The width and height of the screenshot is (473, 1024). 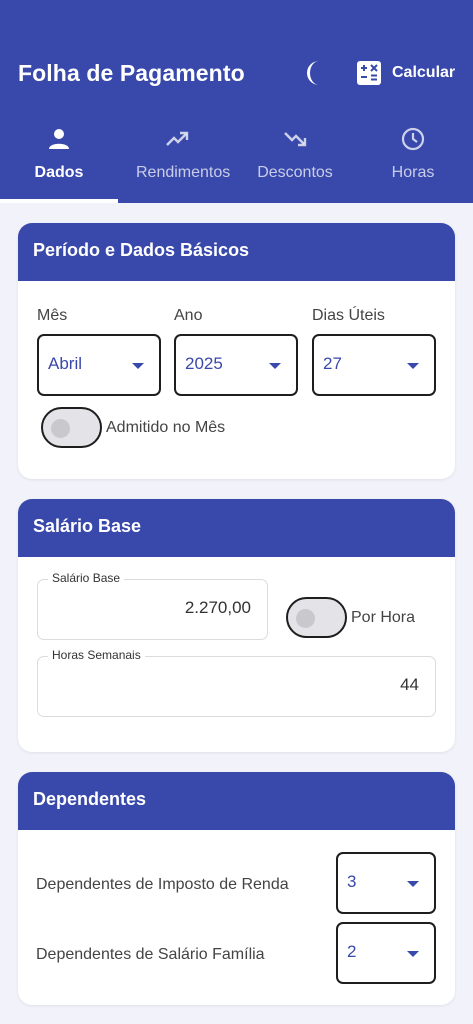 What do you see at coordinates (424, 72) in the screenshot?
I see `calculate-label: Calcular` at bounding box center [424, 72].